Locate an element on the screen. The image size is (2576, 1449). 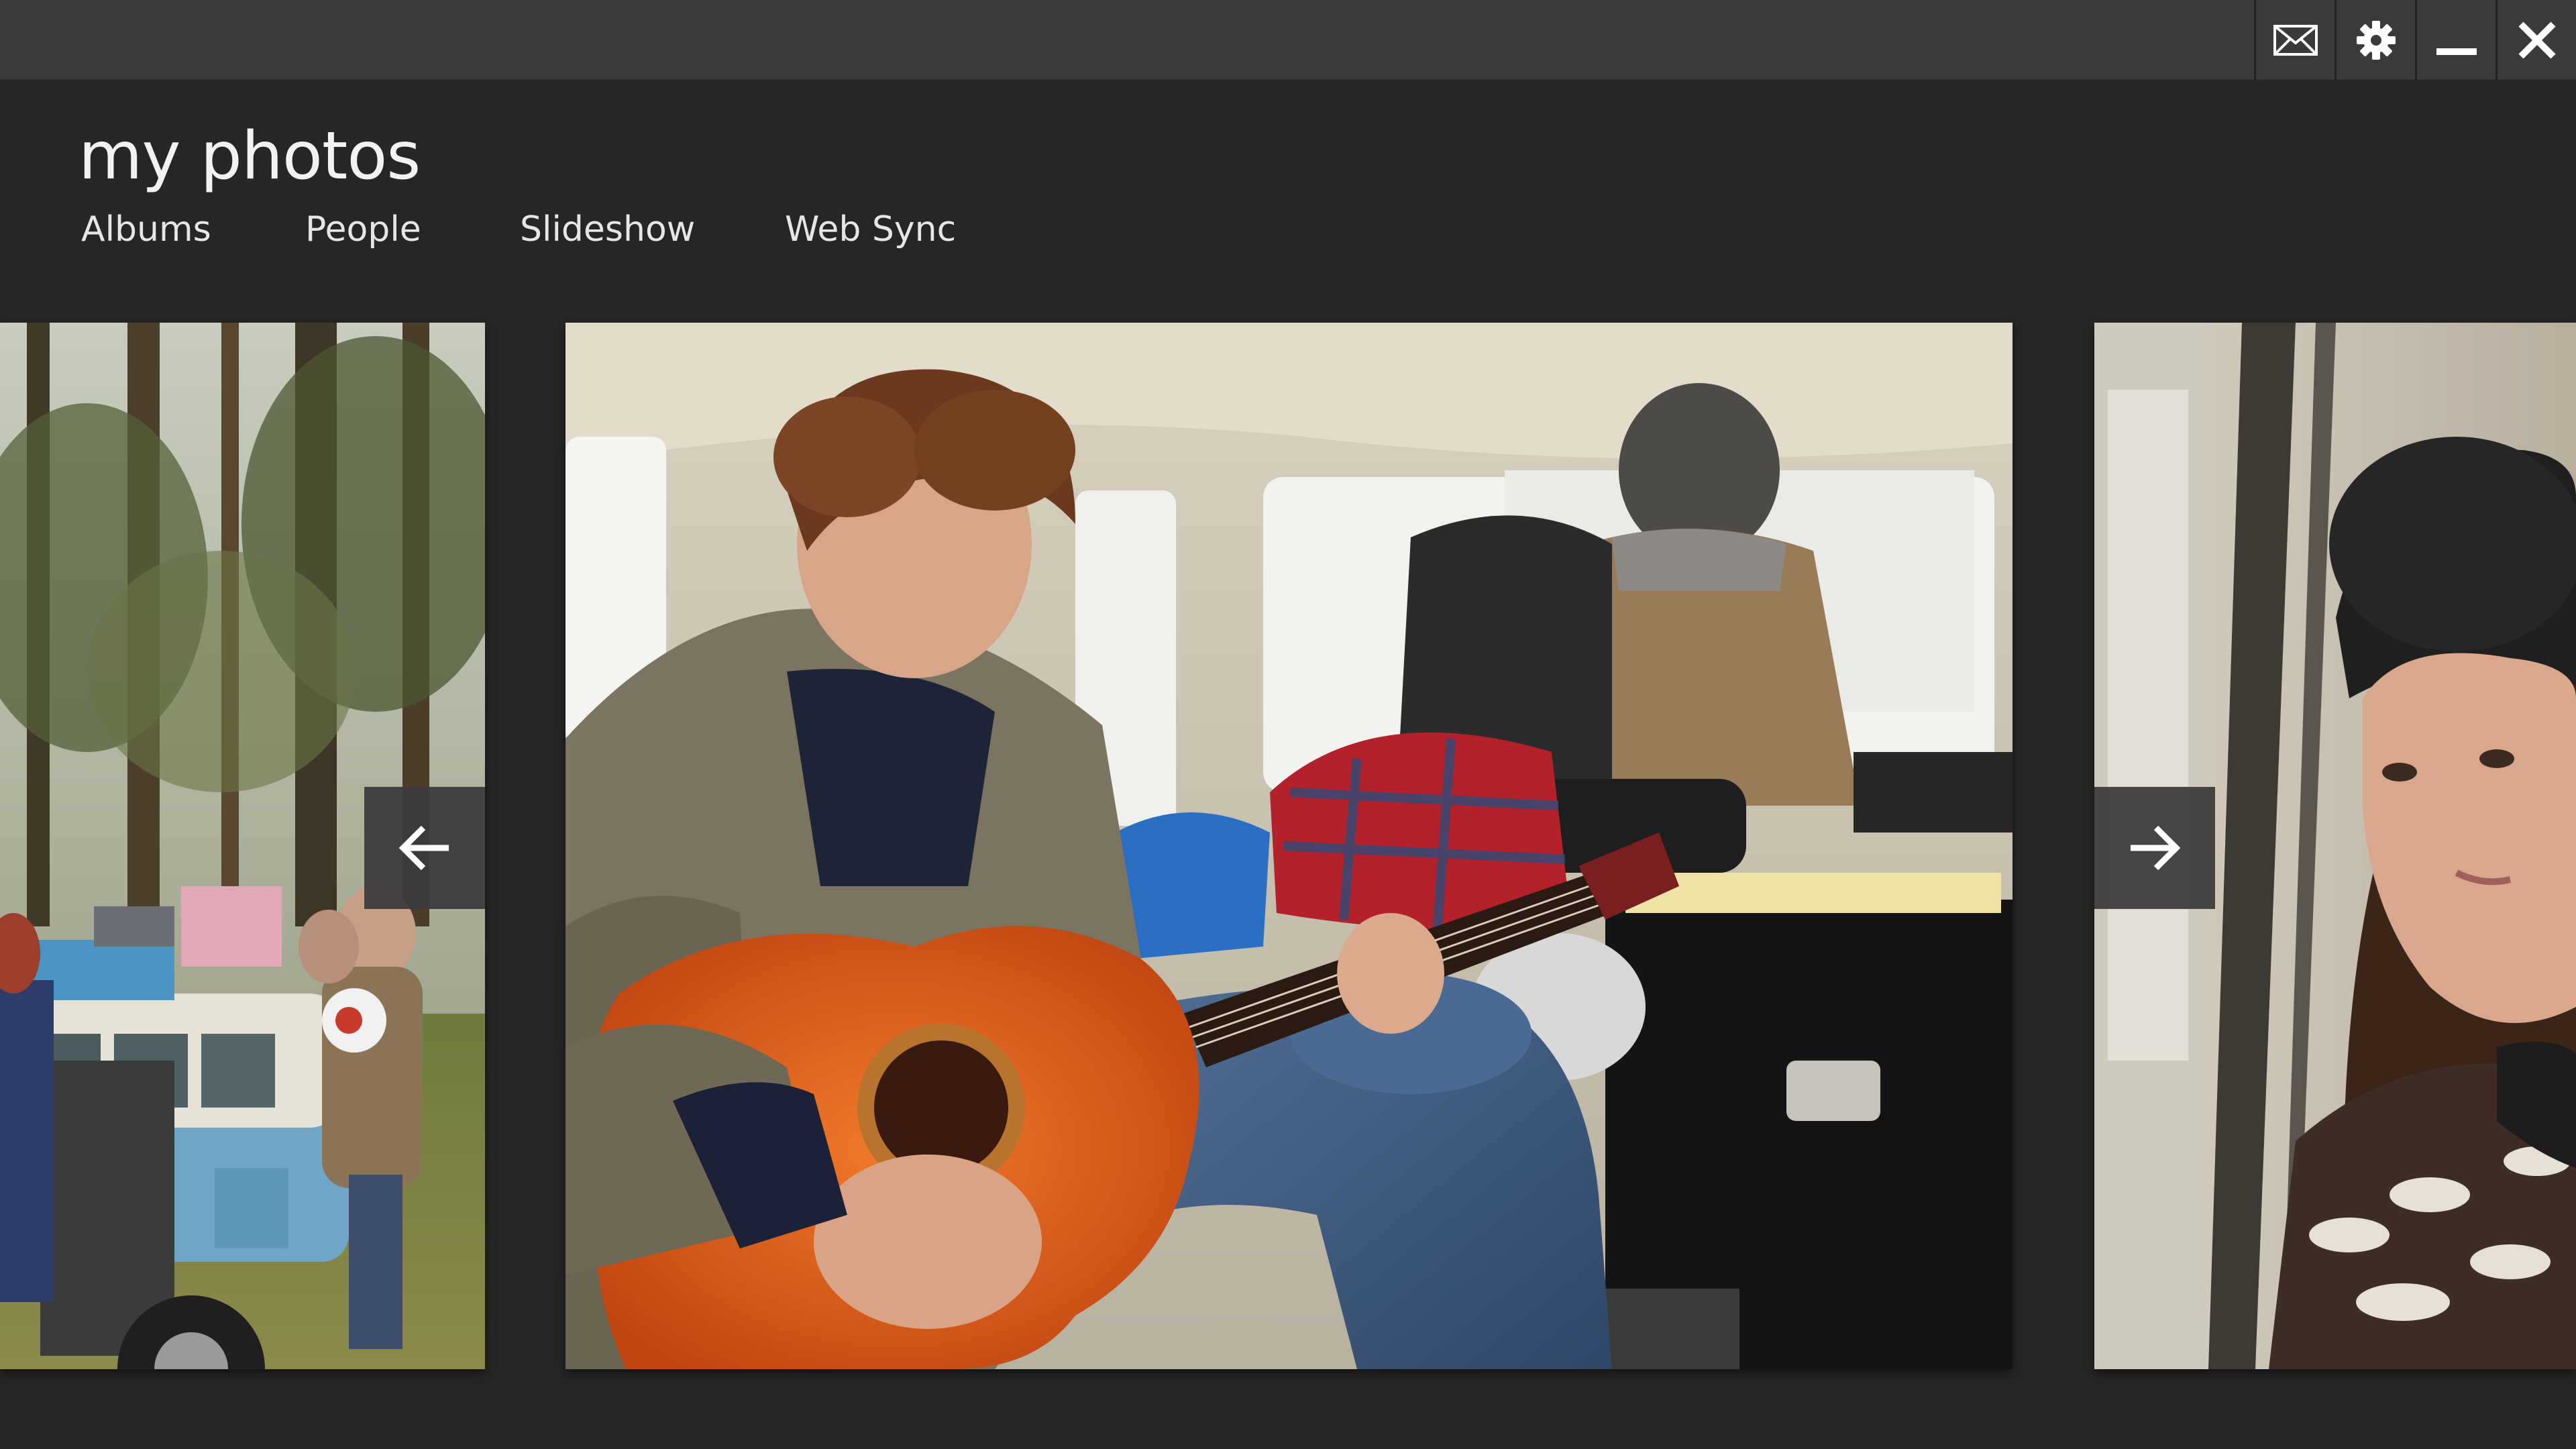
app-title: my photos is located at coordinates (249, 156).